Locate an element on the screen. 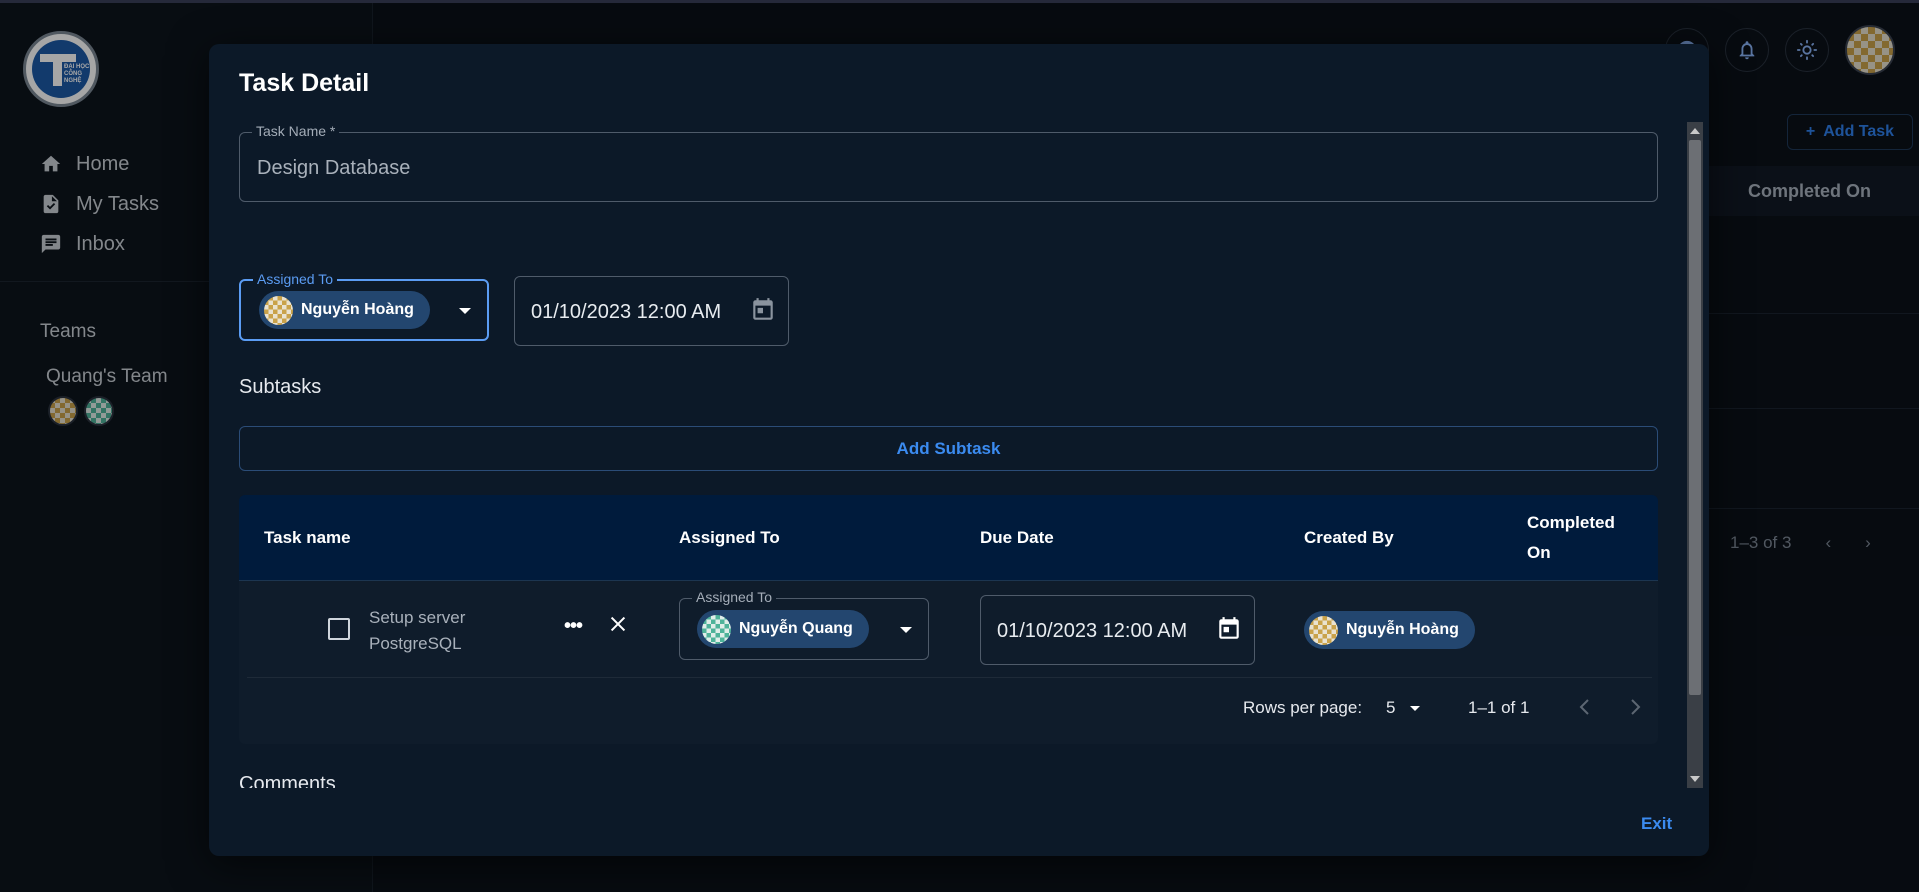  scroll-down-arrow is located at coordinates (1695, 779).